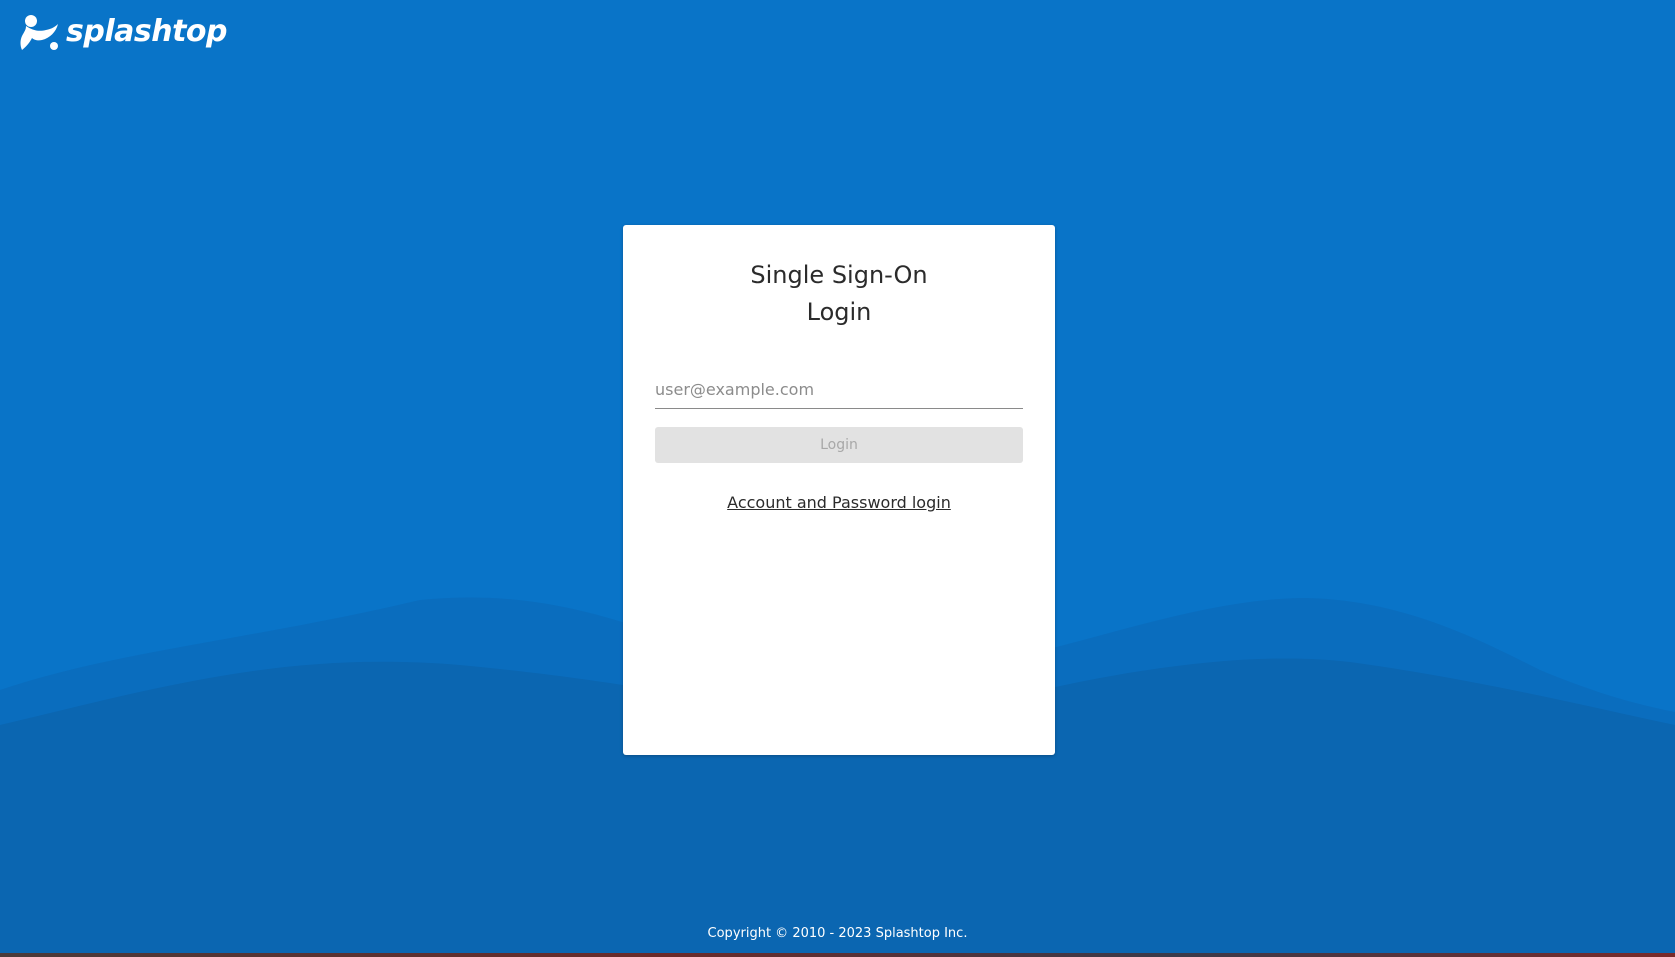 The height and width of the screenshot is (957, 1675). What do you see at coordinates (837, 933) in the screenshot?
I see `copyright-text: Copyright © 2010 - 2023 Splashtop Inc.` at bounding box center [837, 933].